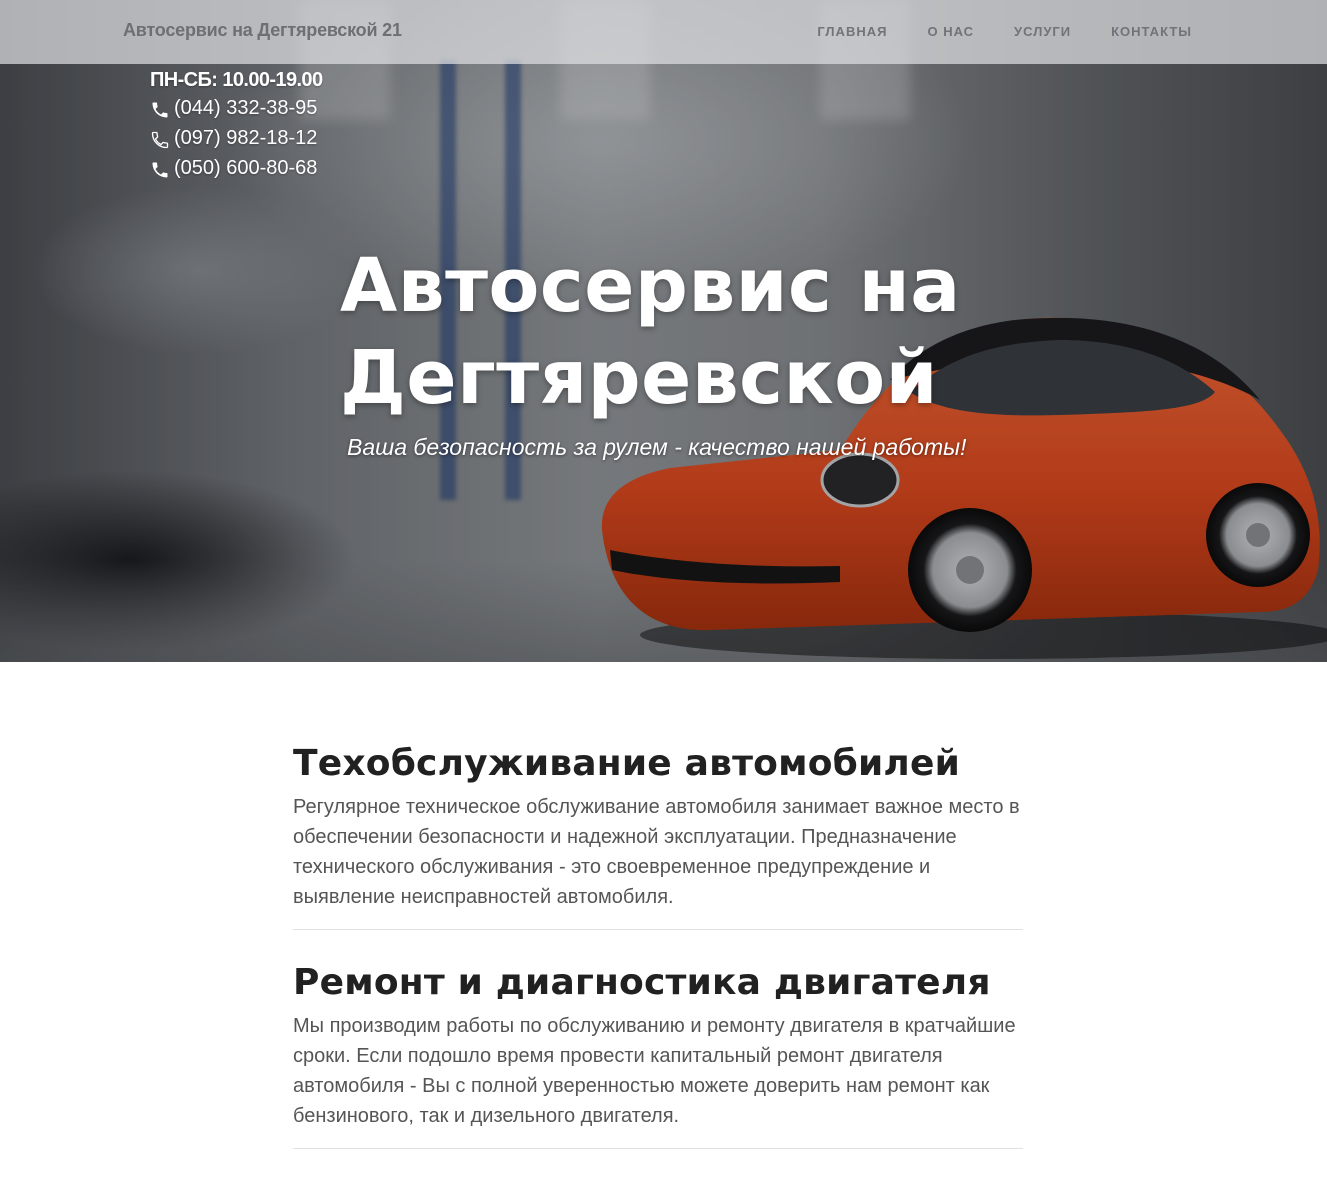  I want to click on working-hours: ПН-СБ: 10.00-19.00, so click(236, 80).